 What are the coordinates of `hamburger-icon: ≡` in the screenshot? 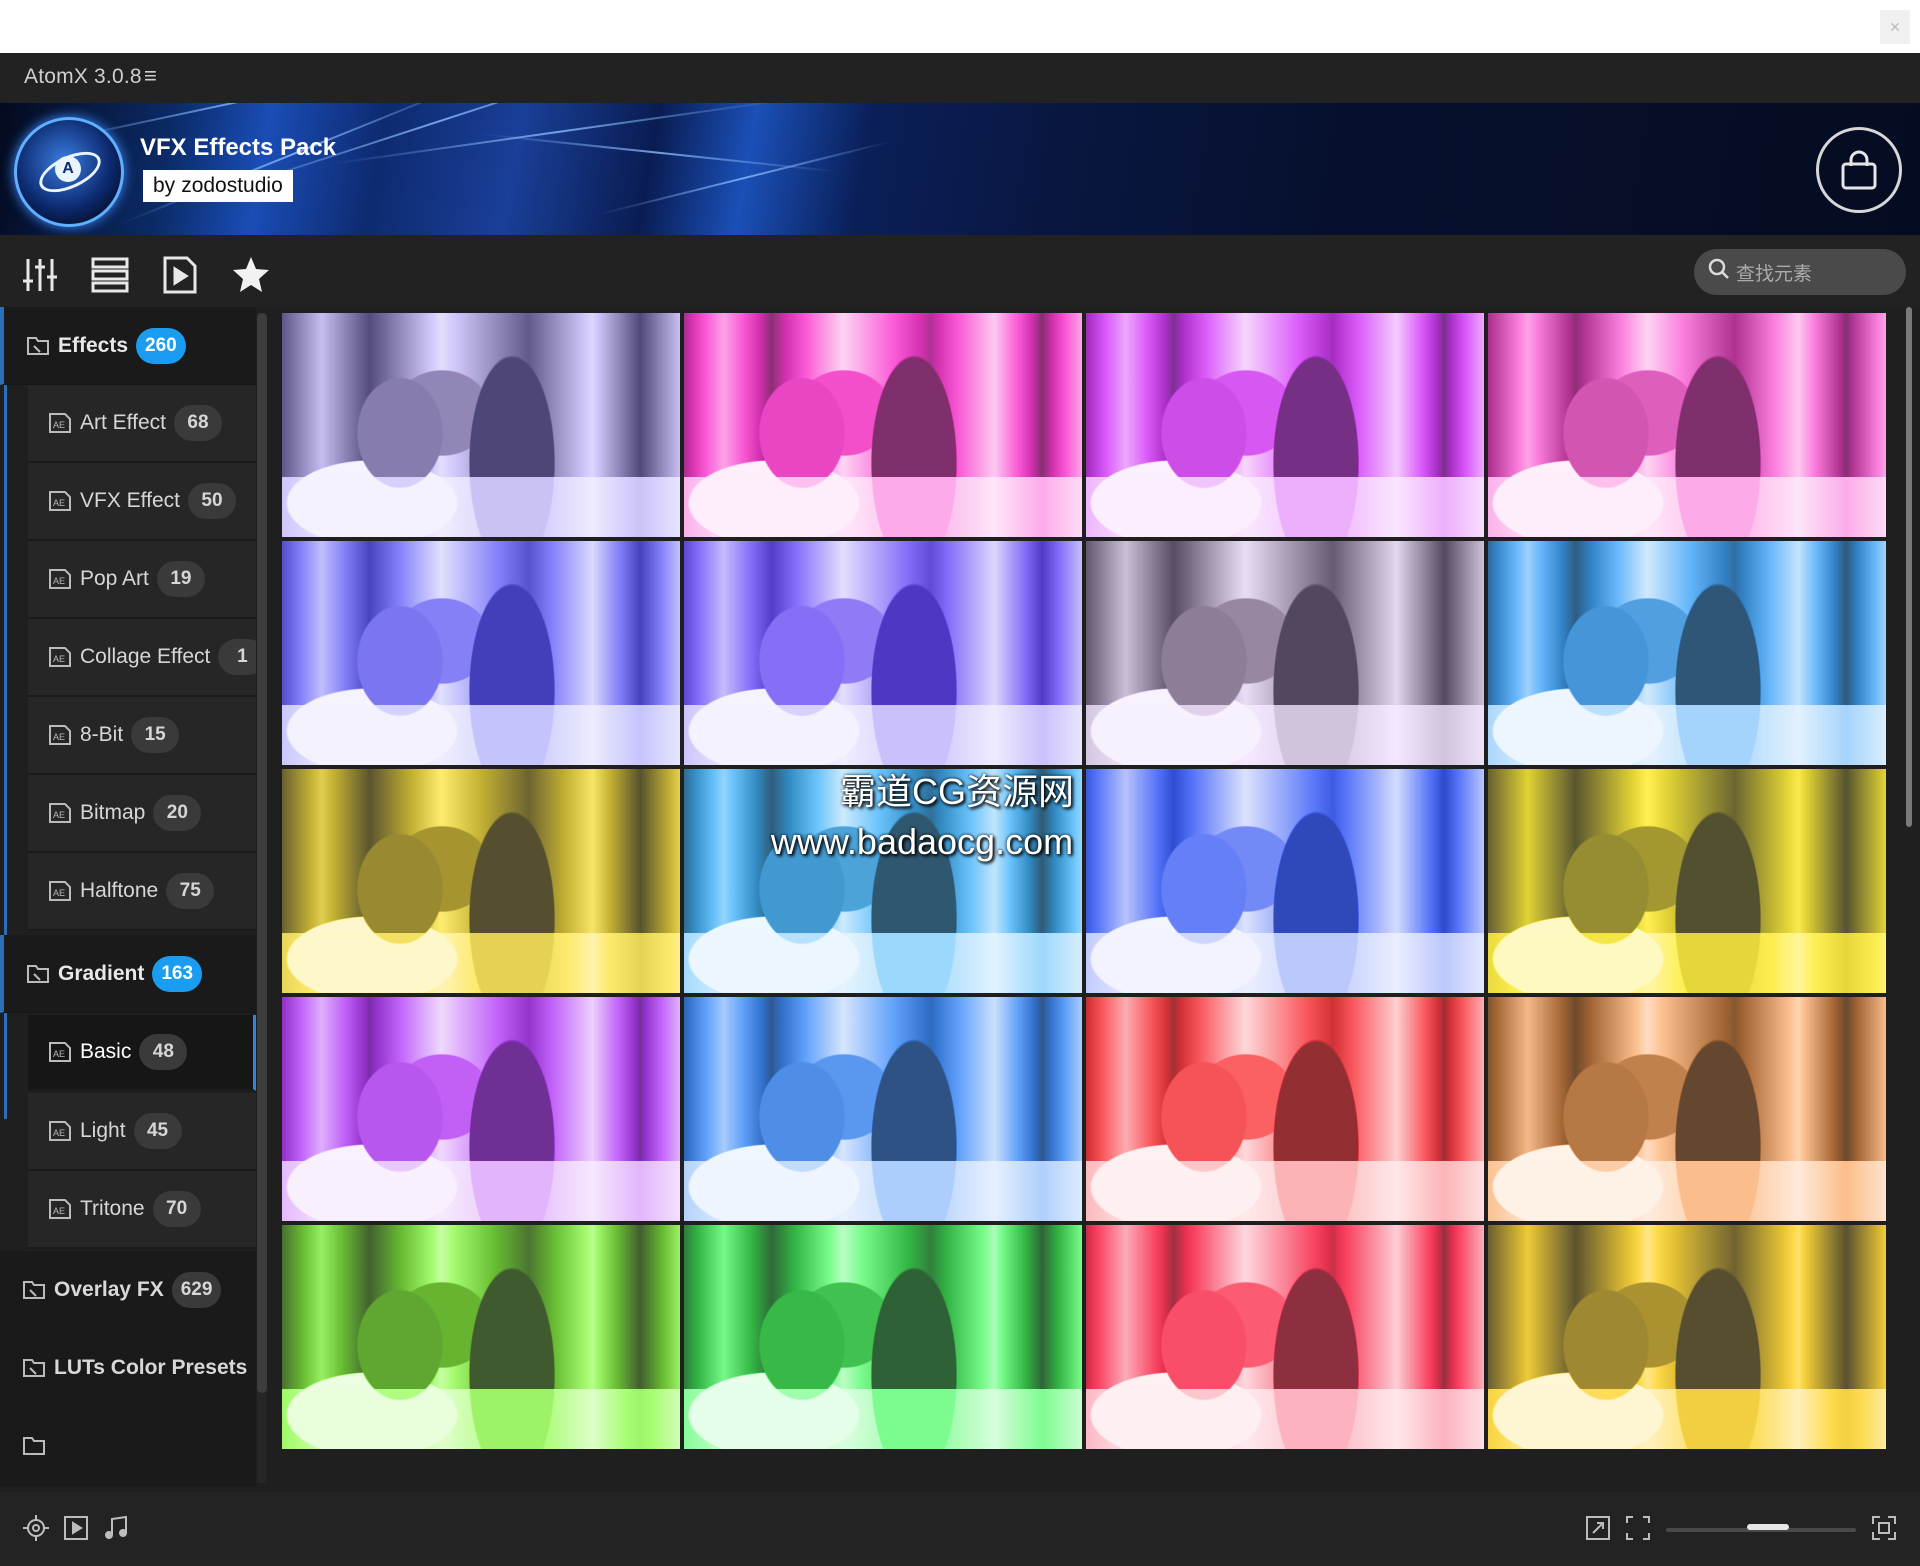 It's located at (150, 76).